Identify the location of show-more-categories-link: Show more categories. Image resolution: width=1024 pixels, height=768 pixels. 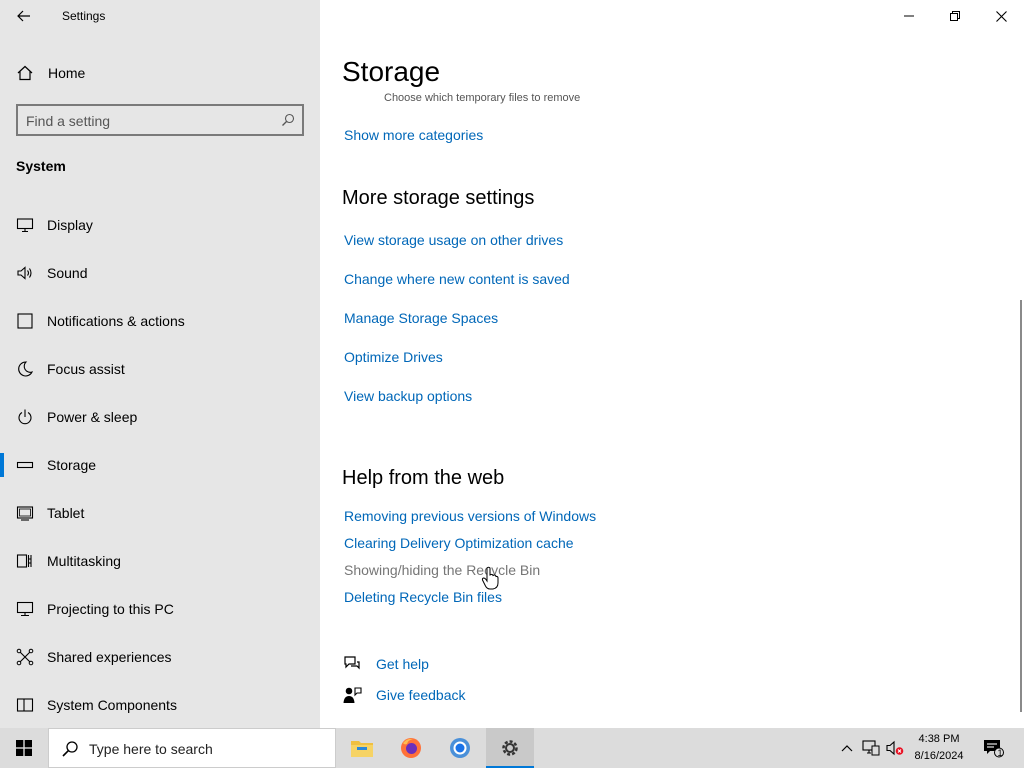
(413, 135).